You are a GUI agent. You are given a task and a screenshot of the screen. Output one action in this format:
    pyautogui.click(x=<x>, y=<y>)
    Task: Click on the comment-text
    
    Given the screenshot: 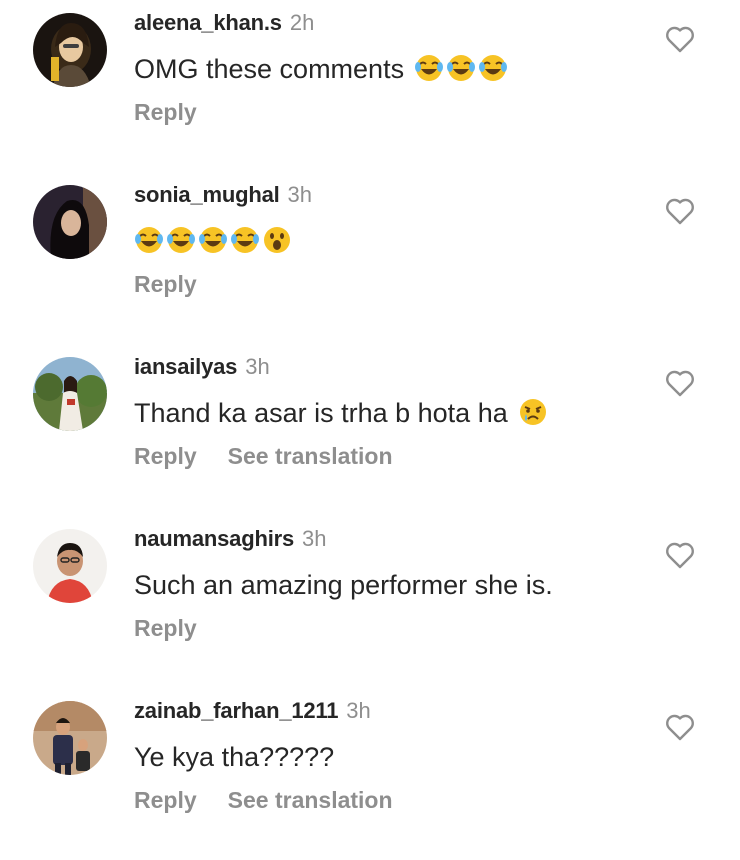 What is the action you would take?
    pyautogui.click(x=213, y=241)
    